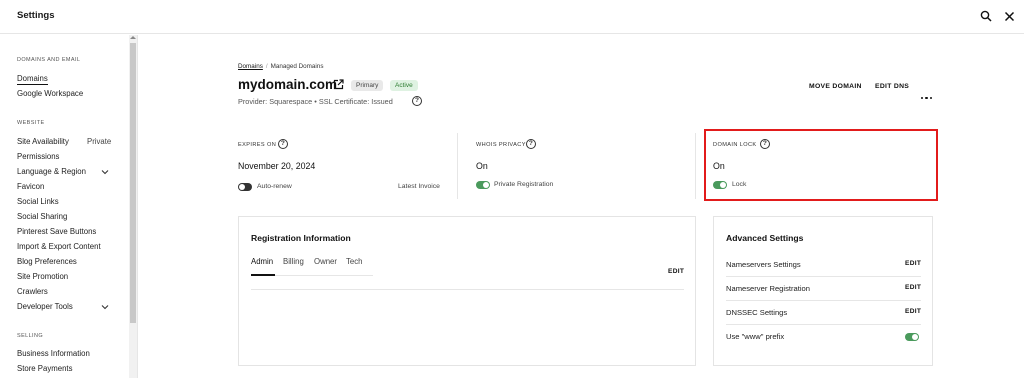  I want to click on whois-label: WHOIS PRIVACY ?, so click(506, 144).